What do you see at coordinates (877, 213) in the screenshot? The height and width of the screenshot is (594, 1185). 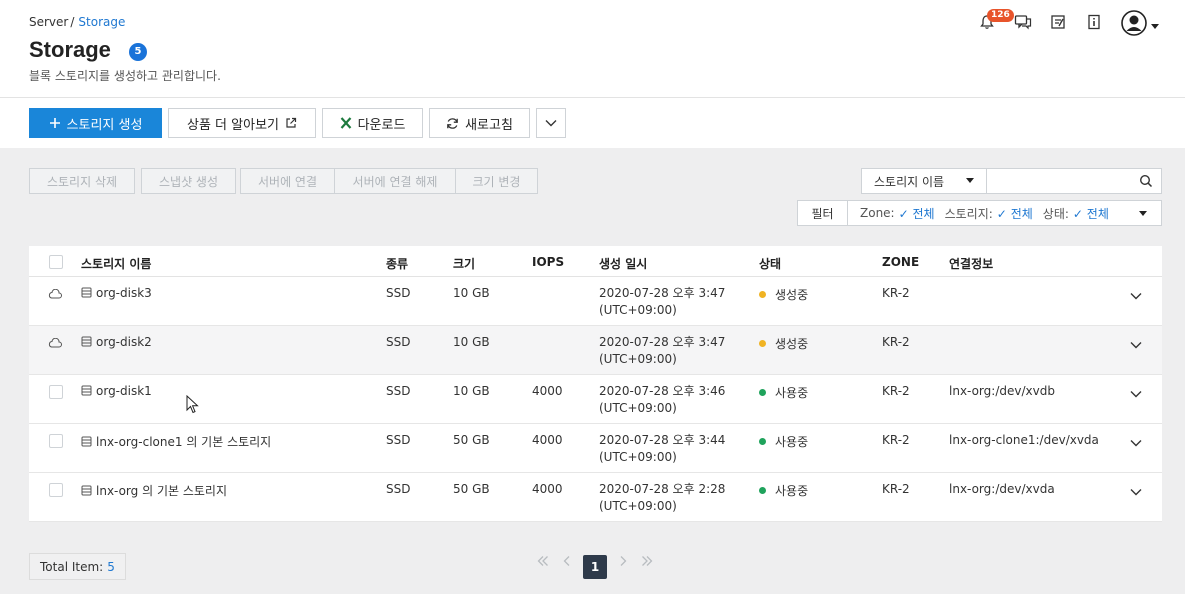 I see `filter-zone-key: Zone:` at bounding box center [877, 213].